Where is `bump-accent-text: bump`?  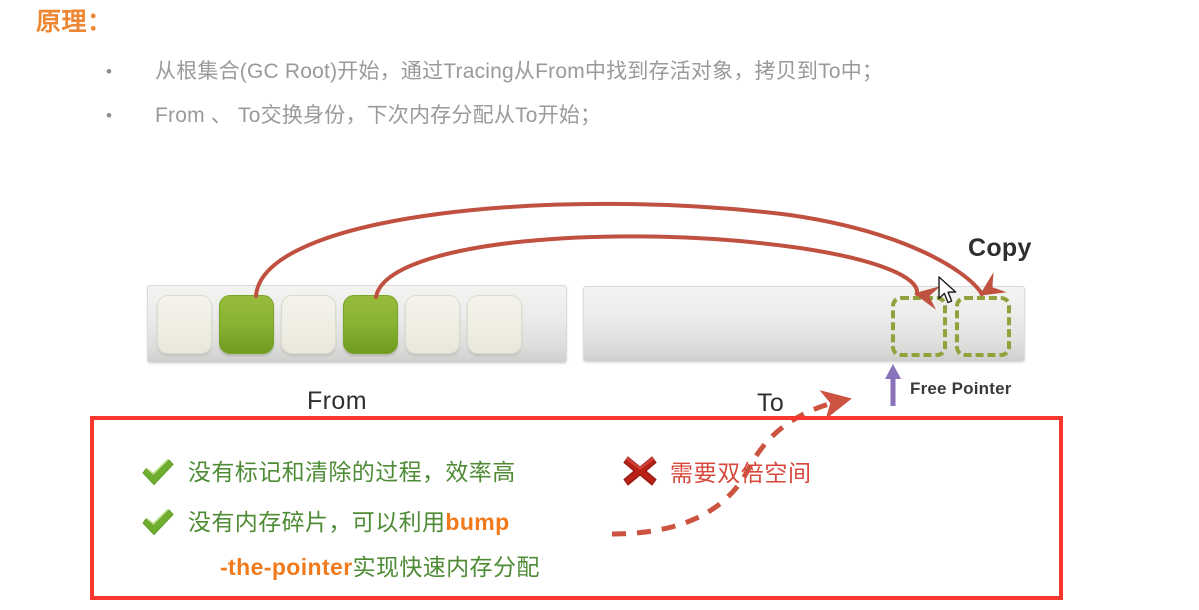 bump-accent-text: bump is located at coordinates (477, 522).